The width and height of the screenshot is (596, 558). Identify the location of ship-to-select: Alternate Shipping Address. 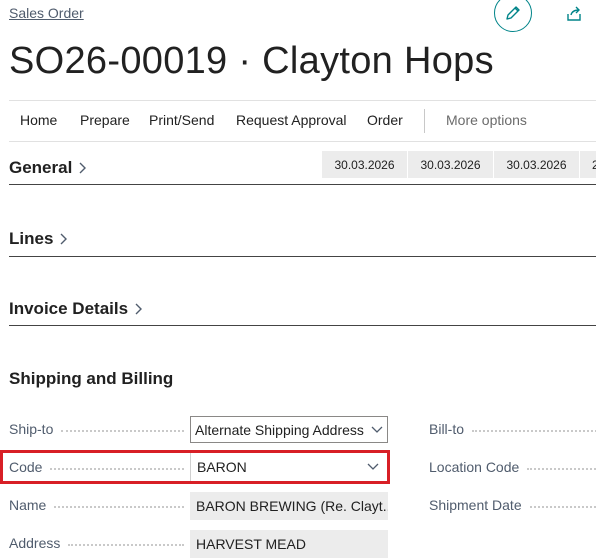
(289, 429).